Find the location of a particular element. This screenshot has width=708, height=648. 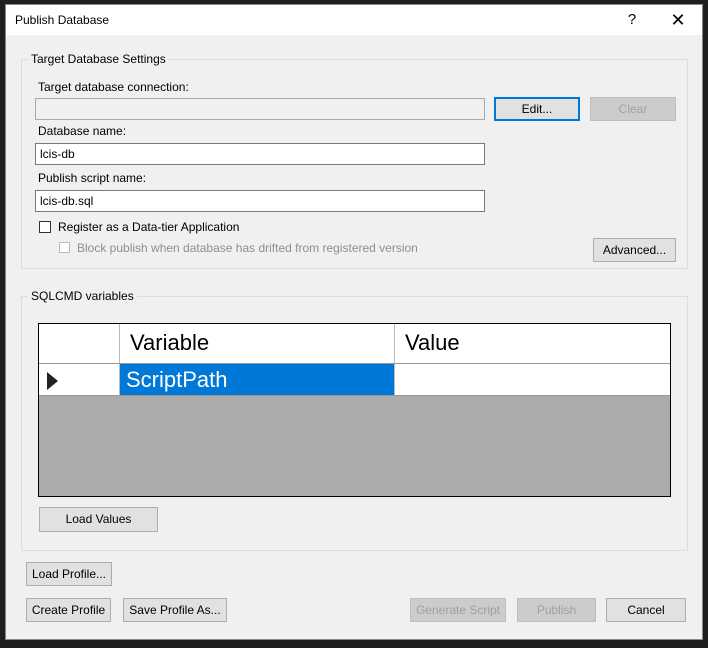

publish-button: Publish is located at coordinates (556, 610).